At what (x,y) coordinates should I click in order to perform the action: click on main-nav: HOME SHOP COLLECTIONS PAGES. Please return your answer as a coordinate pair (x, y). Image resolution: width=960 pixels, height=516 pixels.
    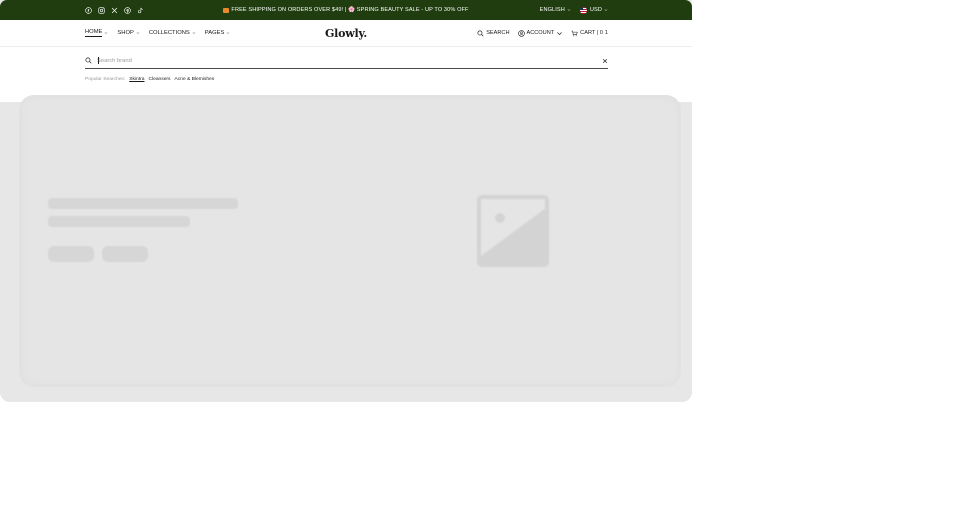
    Looking at the image, I should click on (157, 33).